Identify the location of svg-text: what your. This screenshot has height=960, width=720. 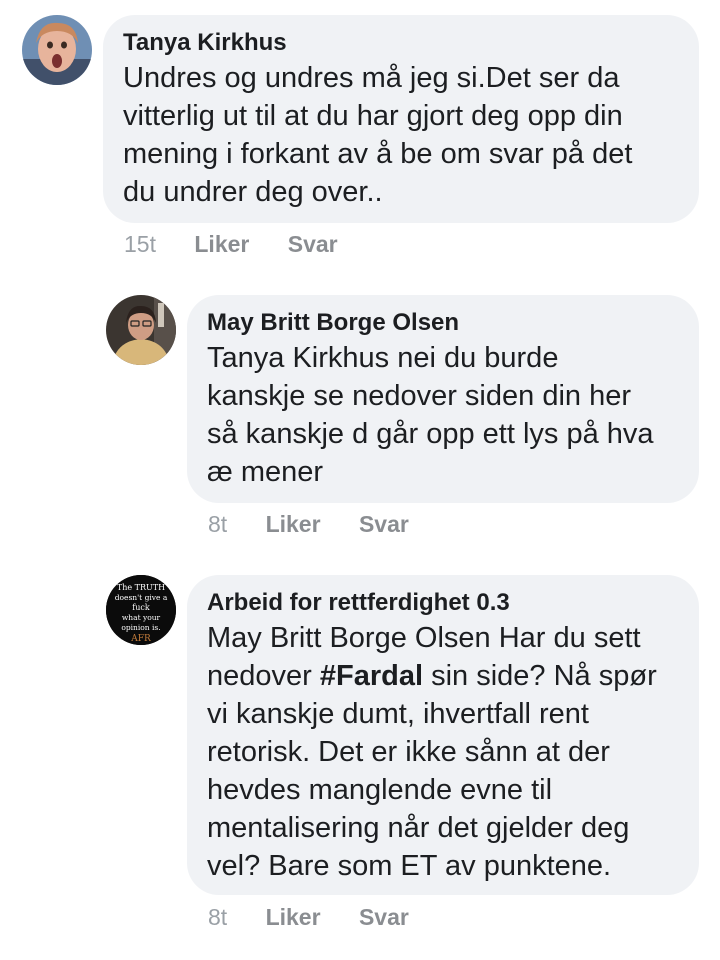
(141, 617).